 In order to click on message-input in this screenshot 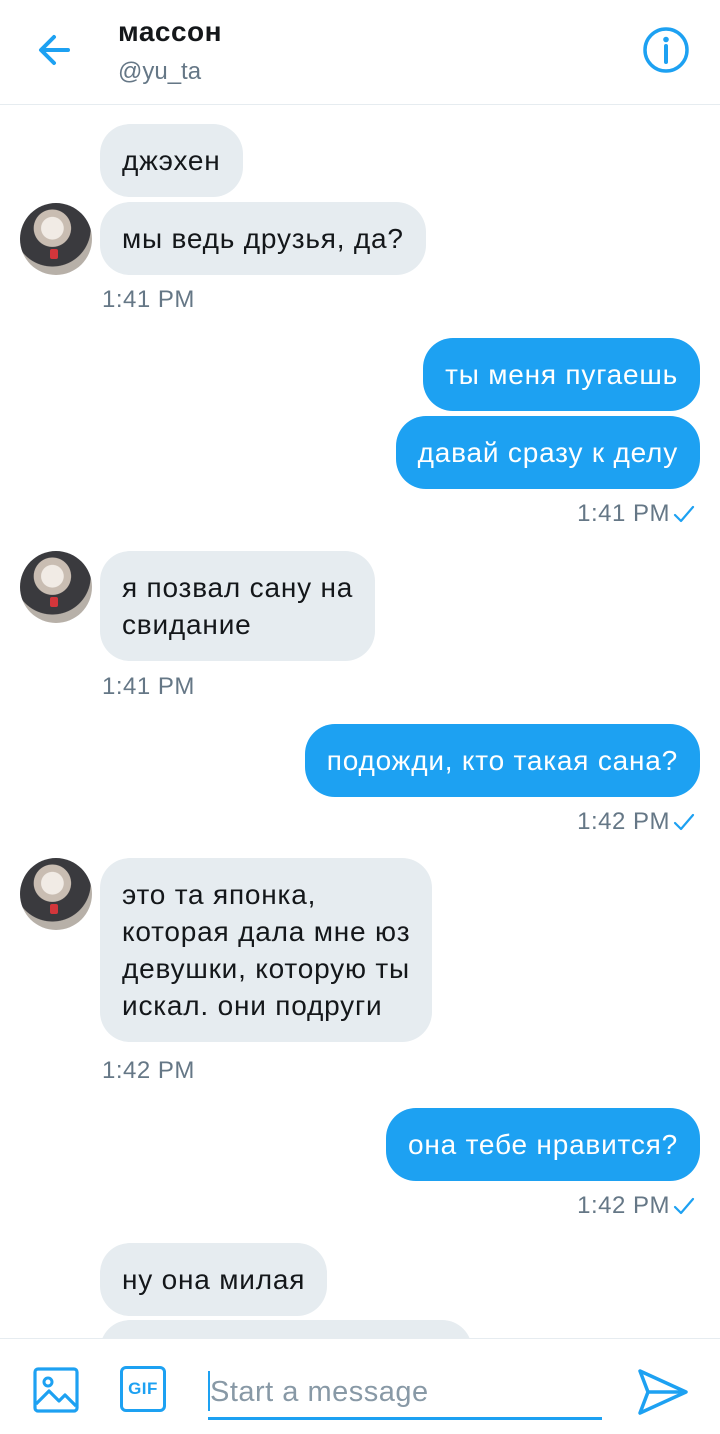, I will do `click(405, 1393)`.